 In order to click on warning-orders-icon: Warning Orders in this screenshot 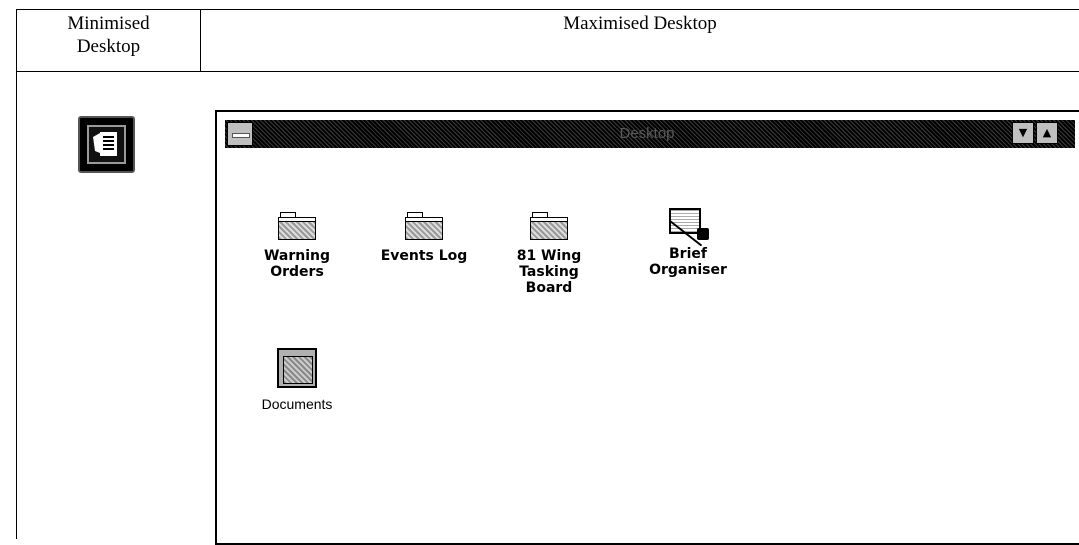, I will do `click(297, 246)`.